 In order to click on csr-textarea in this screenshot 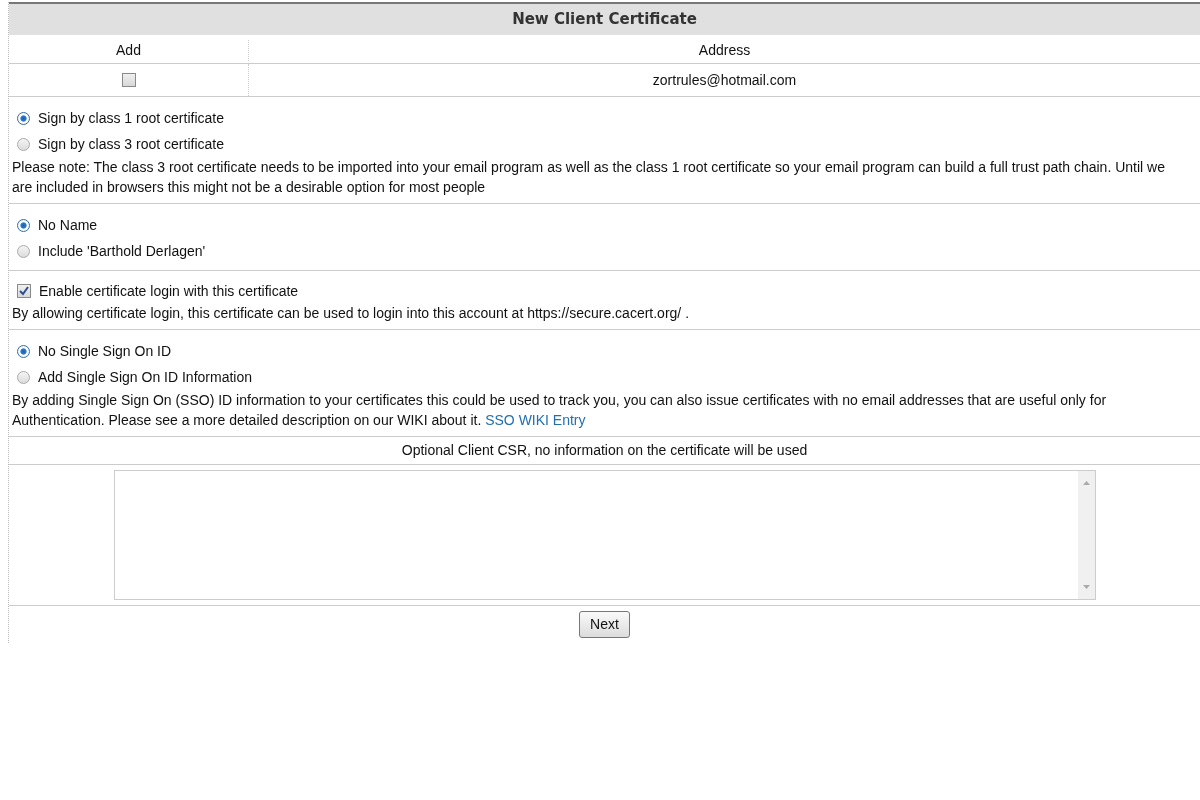, I will do `click(604, 535)`.